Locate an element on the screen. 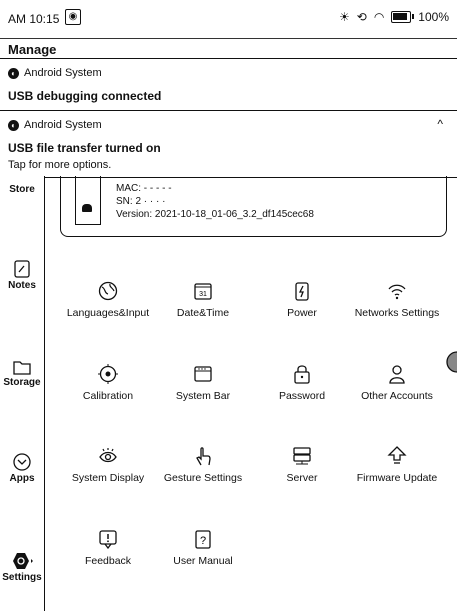  setting-label: Other Accounts is located at coordinates (397, 396).